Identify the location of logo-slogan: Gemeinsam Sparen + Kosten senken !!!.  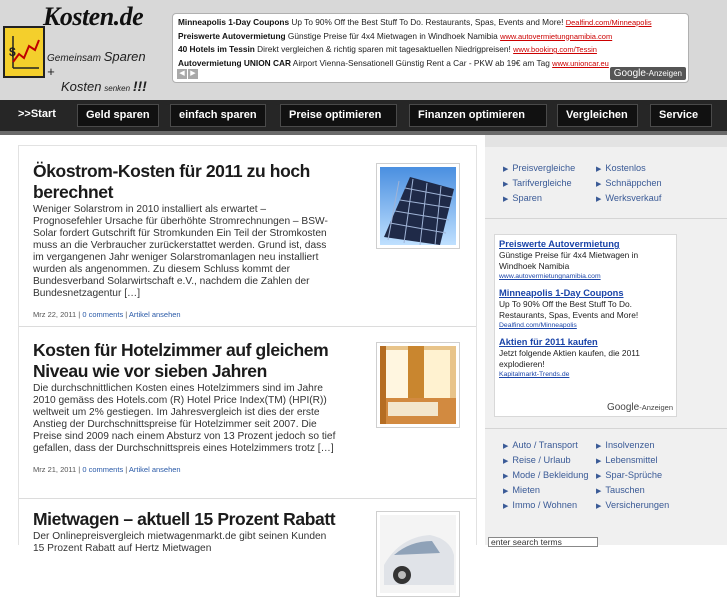
(99, 72).